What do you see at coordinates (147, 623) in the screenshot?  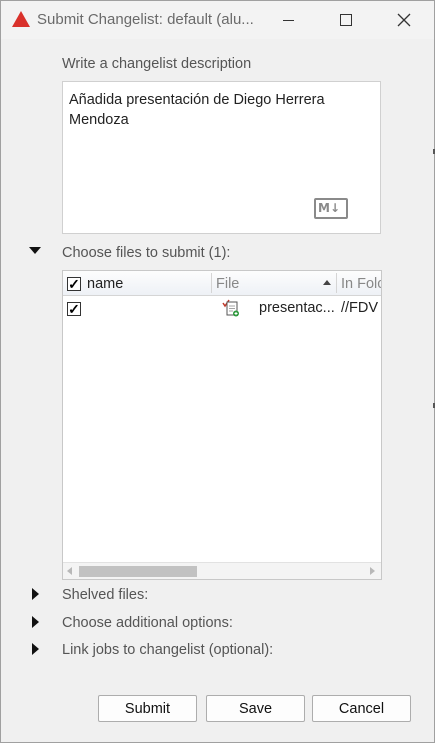 I see `additional-options-label: Choose additional options:` at bounding box center [147, 623].